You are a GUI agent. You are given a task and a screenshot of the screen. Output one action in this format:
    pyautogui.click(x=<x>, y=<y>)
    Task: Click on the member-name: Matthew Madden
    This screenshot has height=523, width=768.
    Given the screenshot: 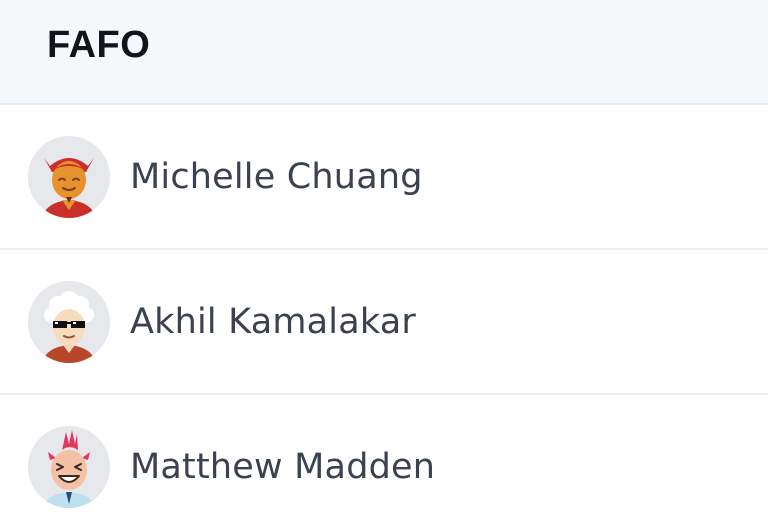 What is the action you would take?
    pyautogui.click(x=283, y=466)
    